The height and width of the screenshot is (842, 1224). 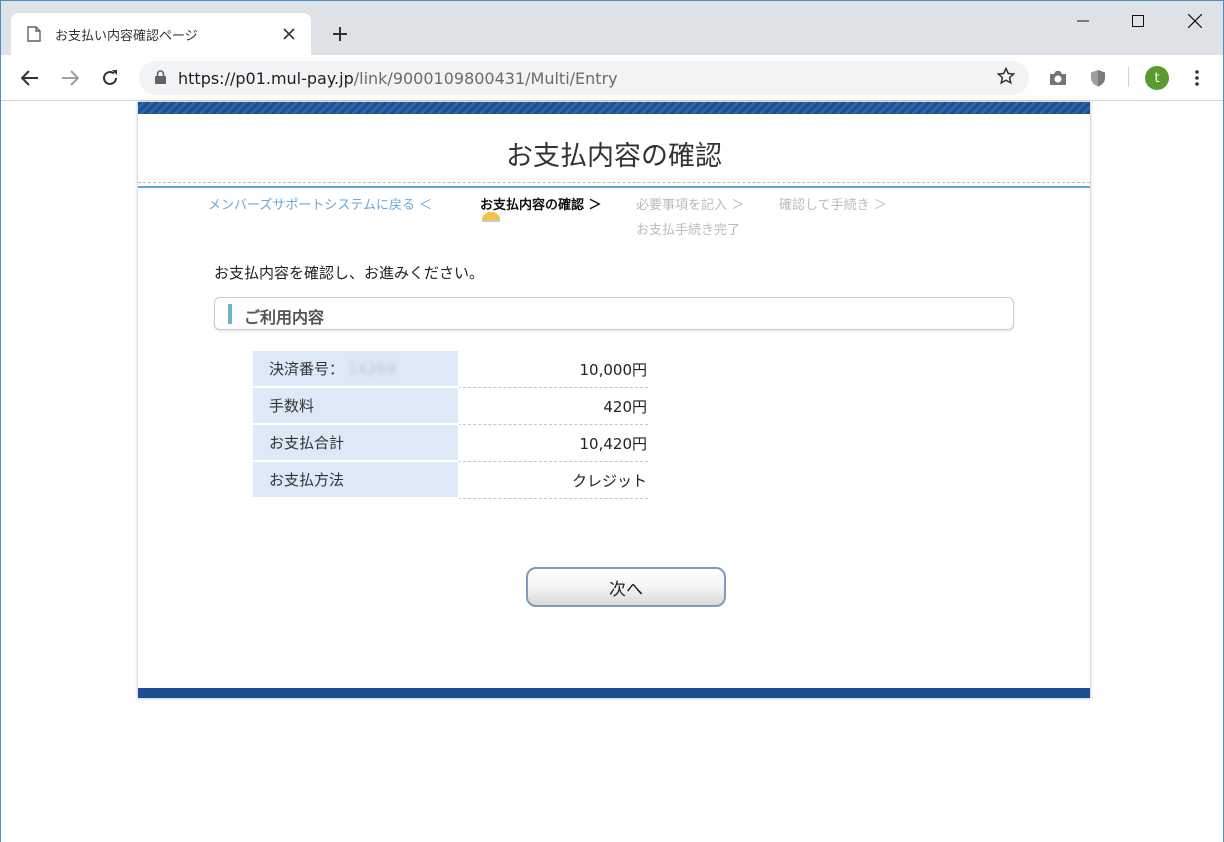 What do you see at coordinates (614, 156) in the screenshot?
I see `page-title: お支払内容の確認` at bounding box center [614, 156].